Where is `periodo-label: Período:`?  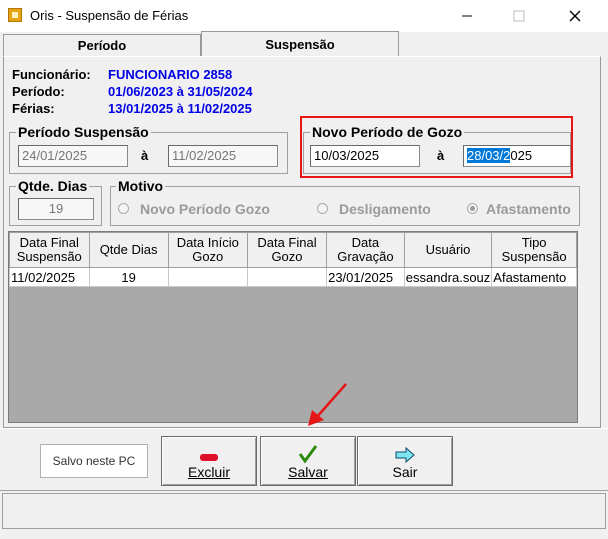
periodo-label: Período: is located at coordinates (38, 91).